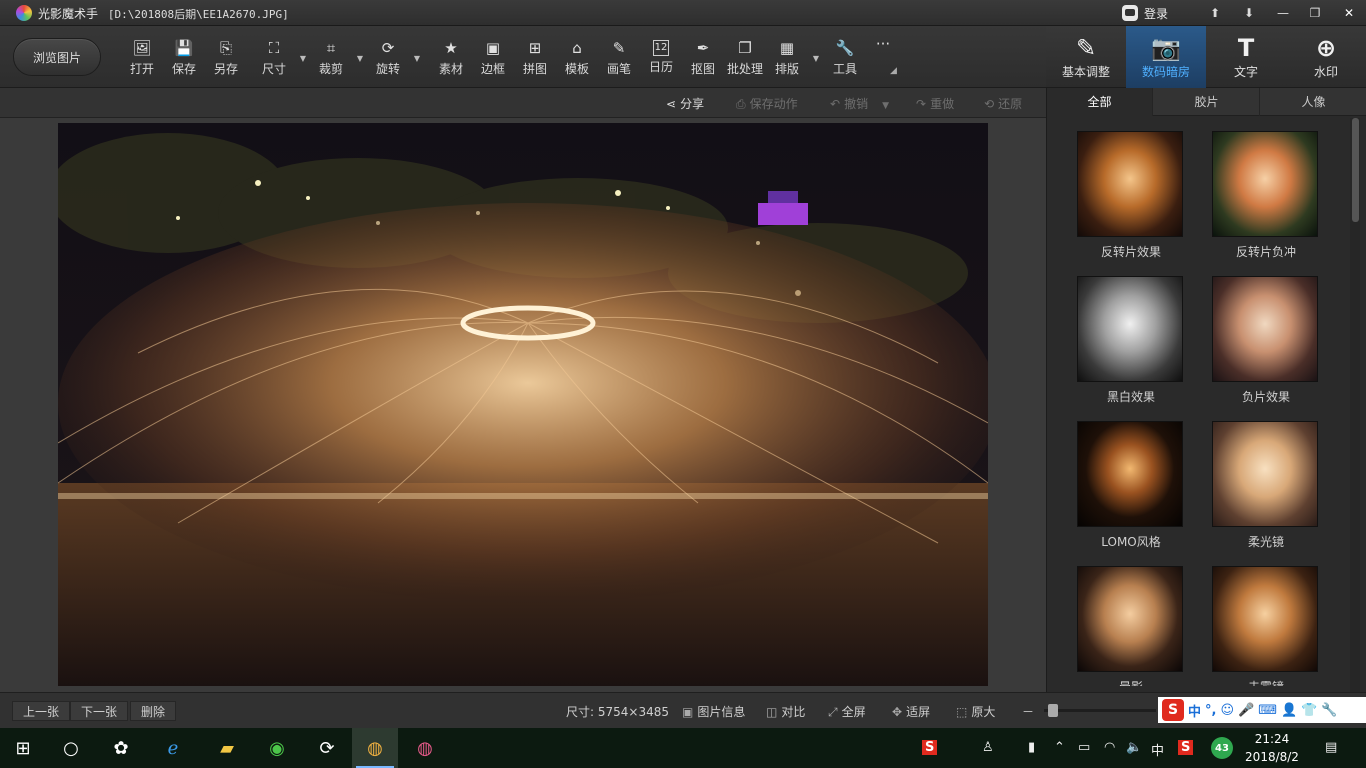 This screenshot has height=768, width=1366. I want to click on taskbar-app-green: ◉, so click(277, 748).